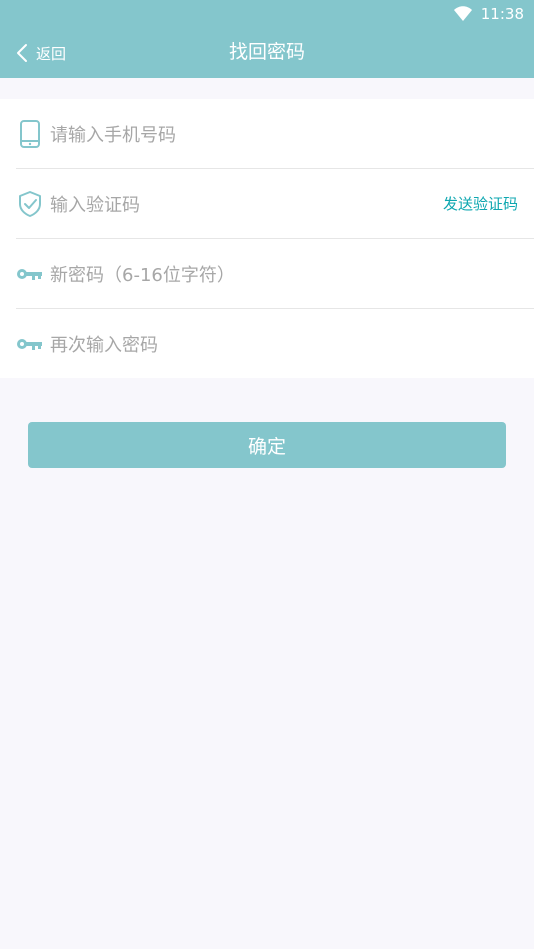 The image size is (534, 949). Describe the element at coordinates (463, 14) in the screenshot. I see `wifi-icon` at that location.